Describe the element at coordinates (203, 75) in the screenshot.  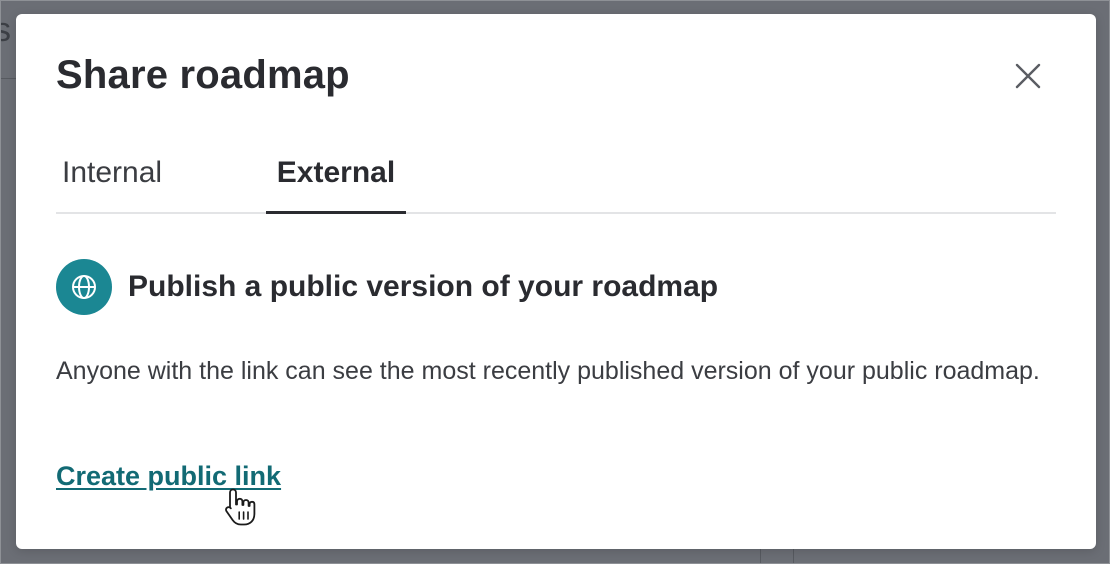
I see `modal-title: Share roadmap` at that location.